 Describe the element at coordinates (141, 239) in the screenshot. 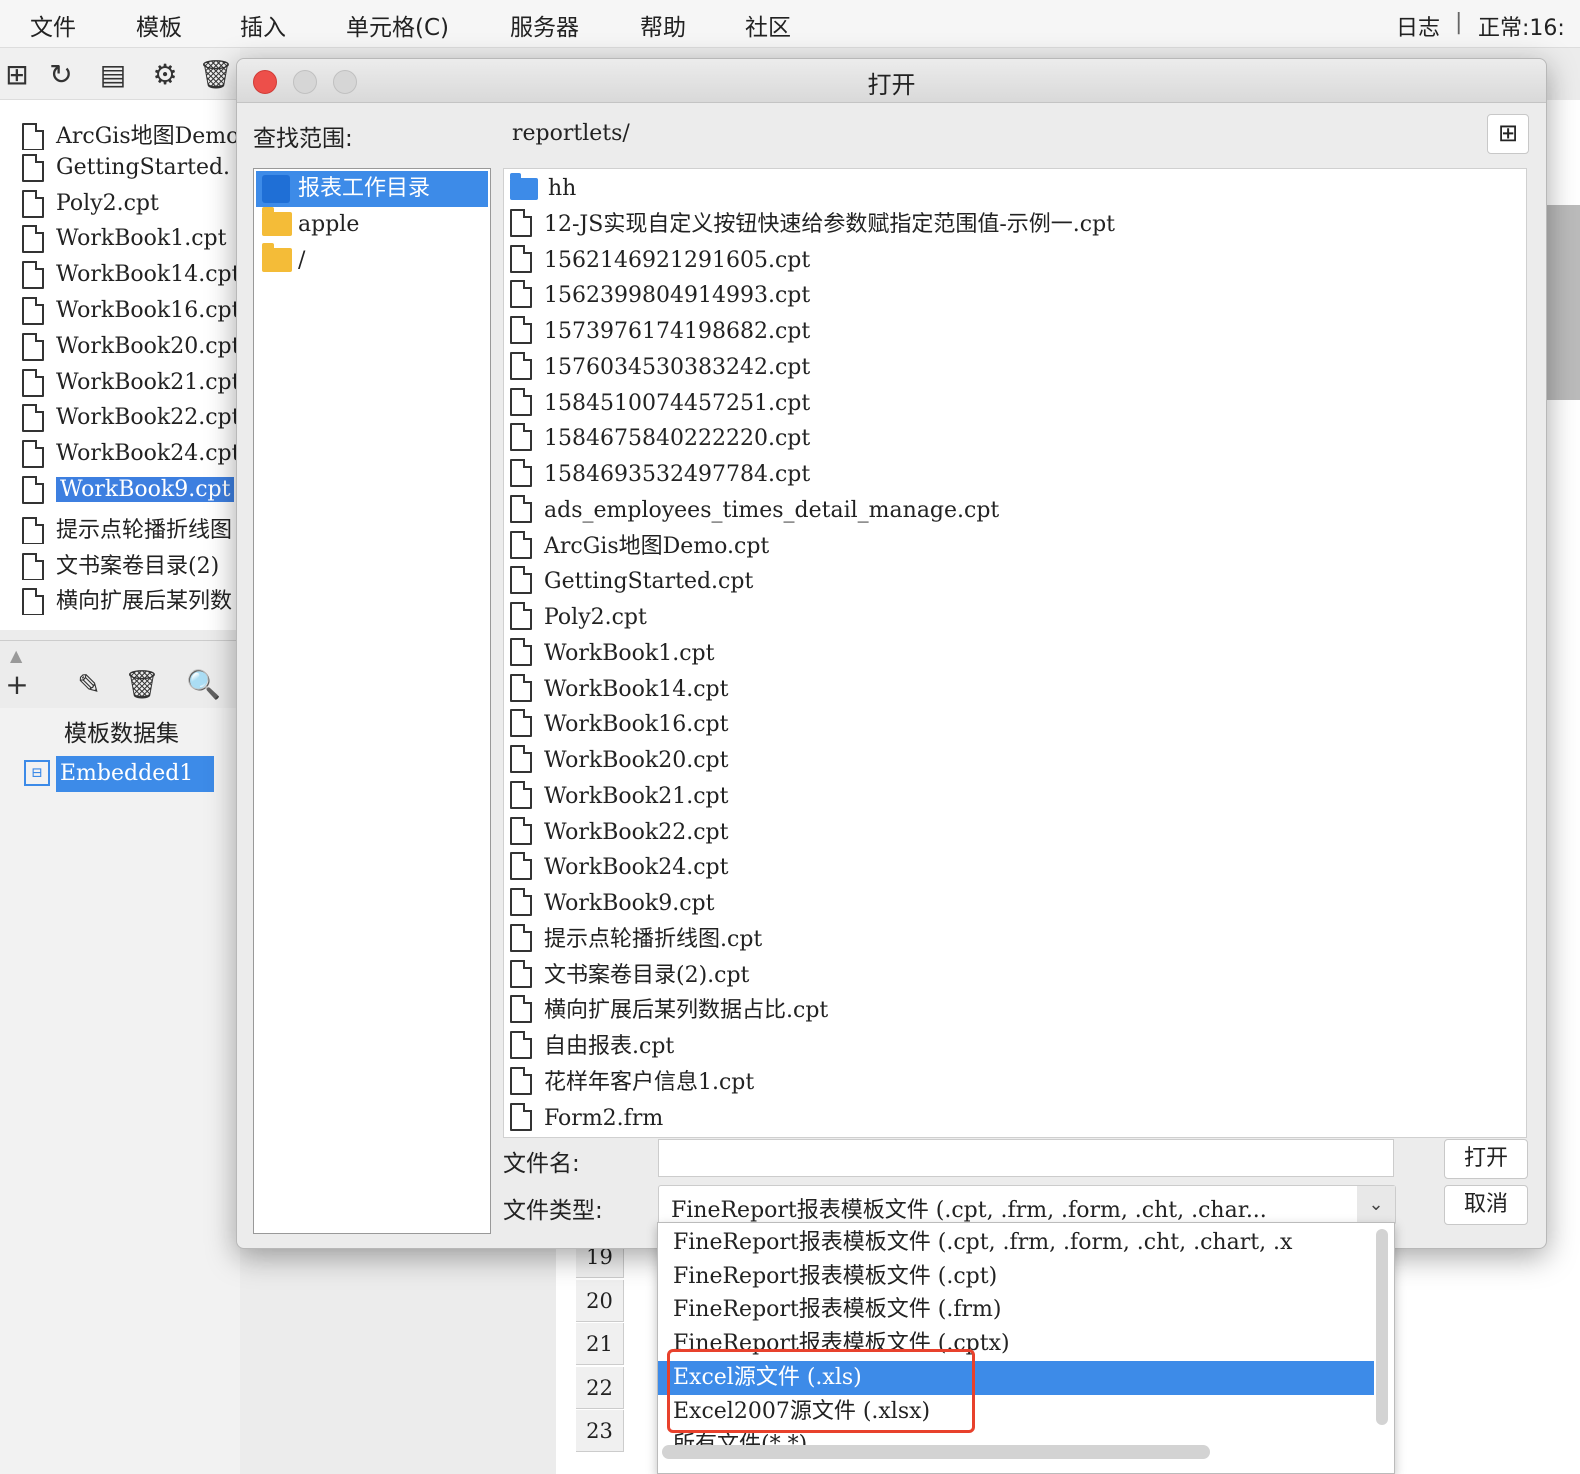

I see `tree-file-label: WorkBook1.cpt` at that location.